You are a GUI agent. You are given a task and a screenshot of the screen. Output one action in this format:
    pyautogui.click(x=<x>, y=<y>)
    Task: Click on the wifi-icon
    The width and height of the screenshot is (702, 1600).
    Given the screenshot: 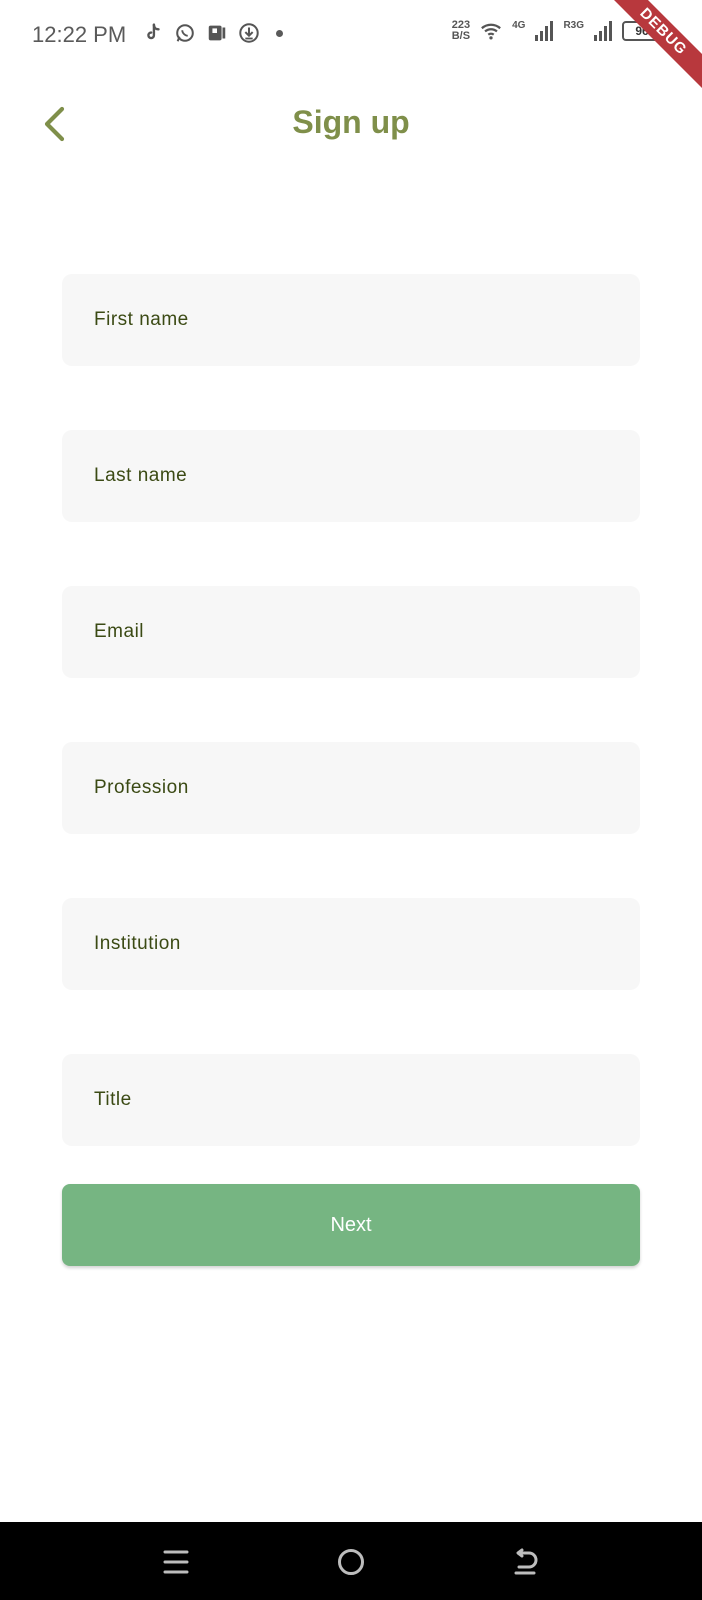 What is the action you would take?
    pyautogui.click(x=491, y=31)
    